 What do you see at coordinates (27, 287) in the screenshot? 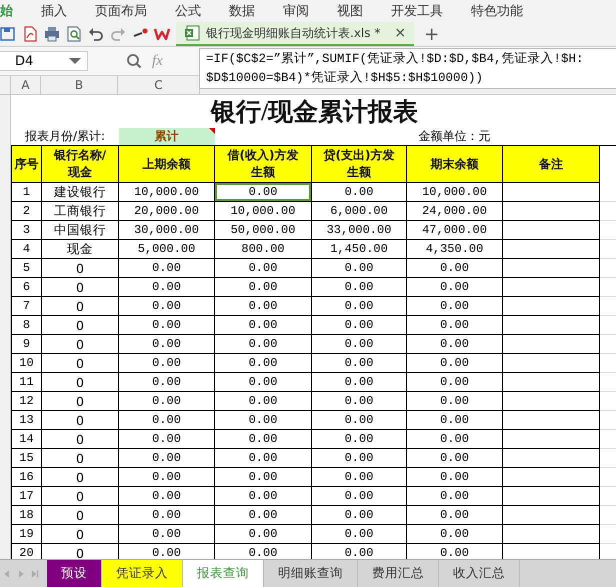
I see `table-cell: 6` at bounding box center [27, 287].